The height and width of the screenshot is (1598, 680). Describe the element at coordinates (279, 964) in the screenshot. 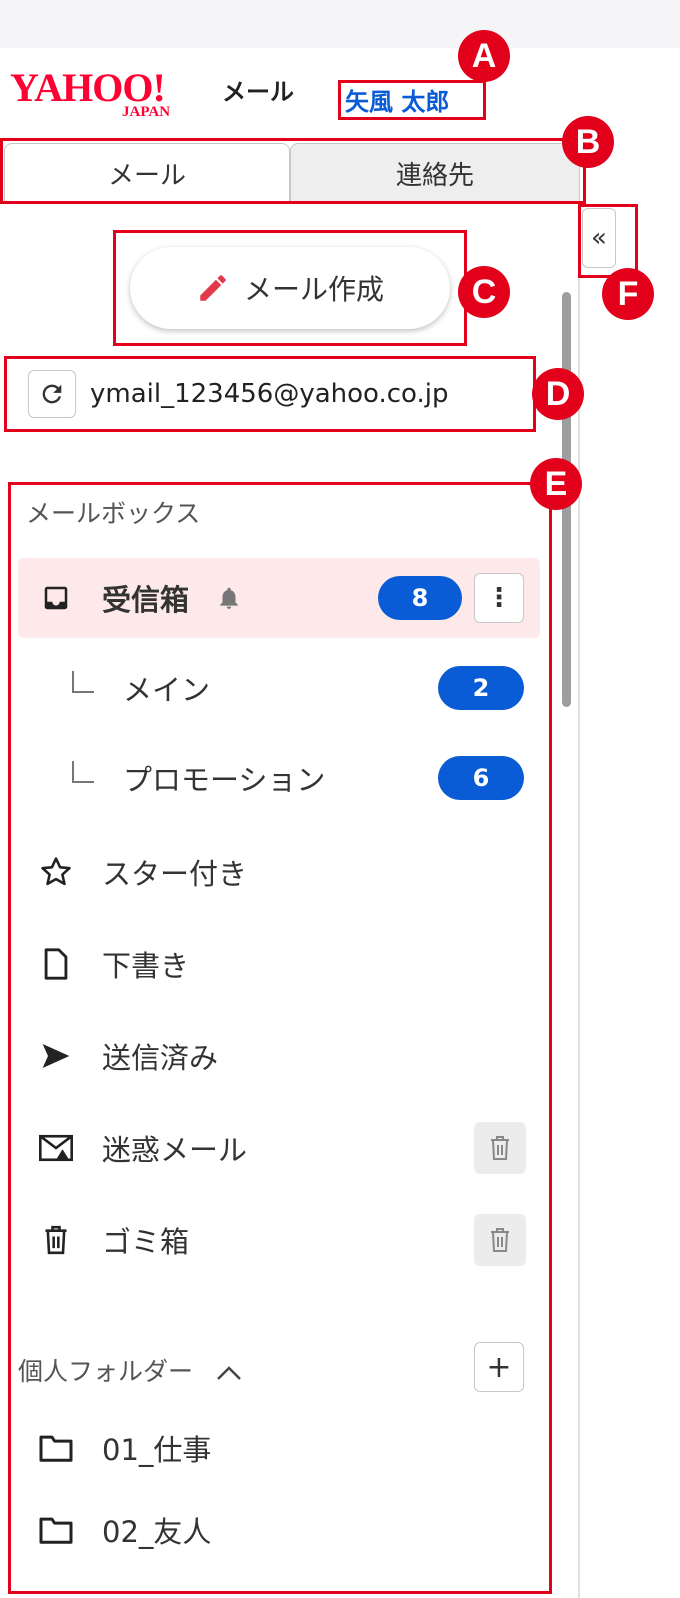

I see `sidebar-item-drafts: 下書き` at that location.